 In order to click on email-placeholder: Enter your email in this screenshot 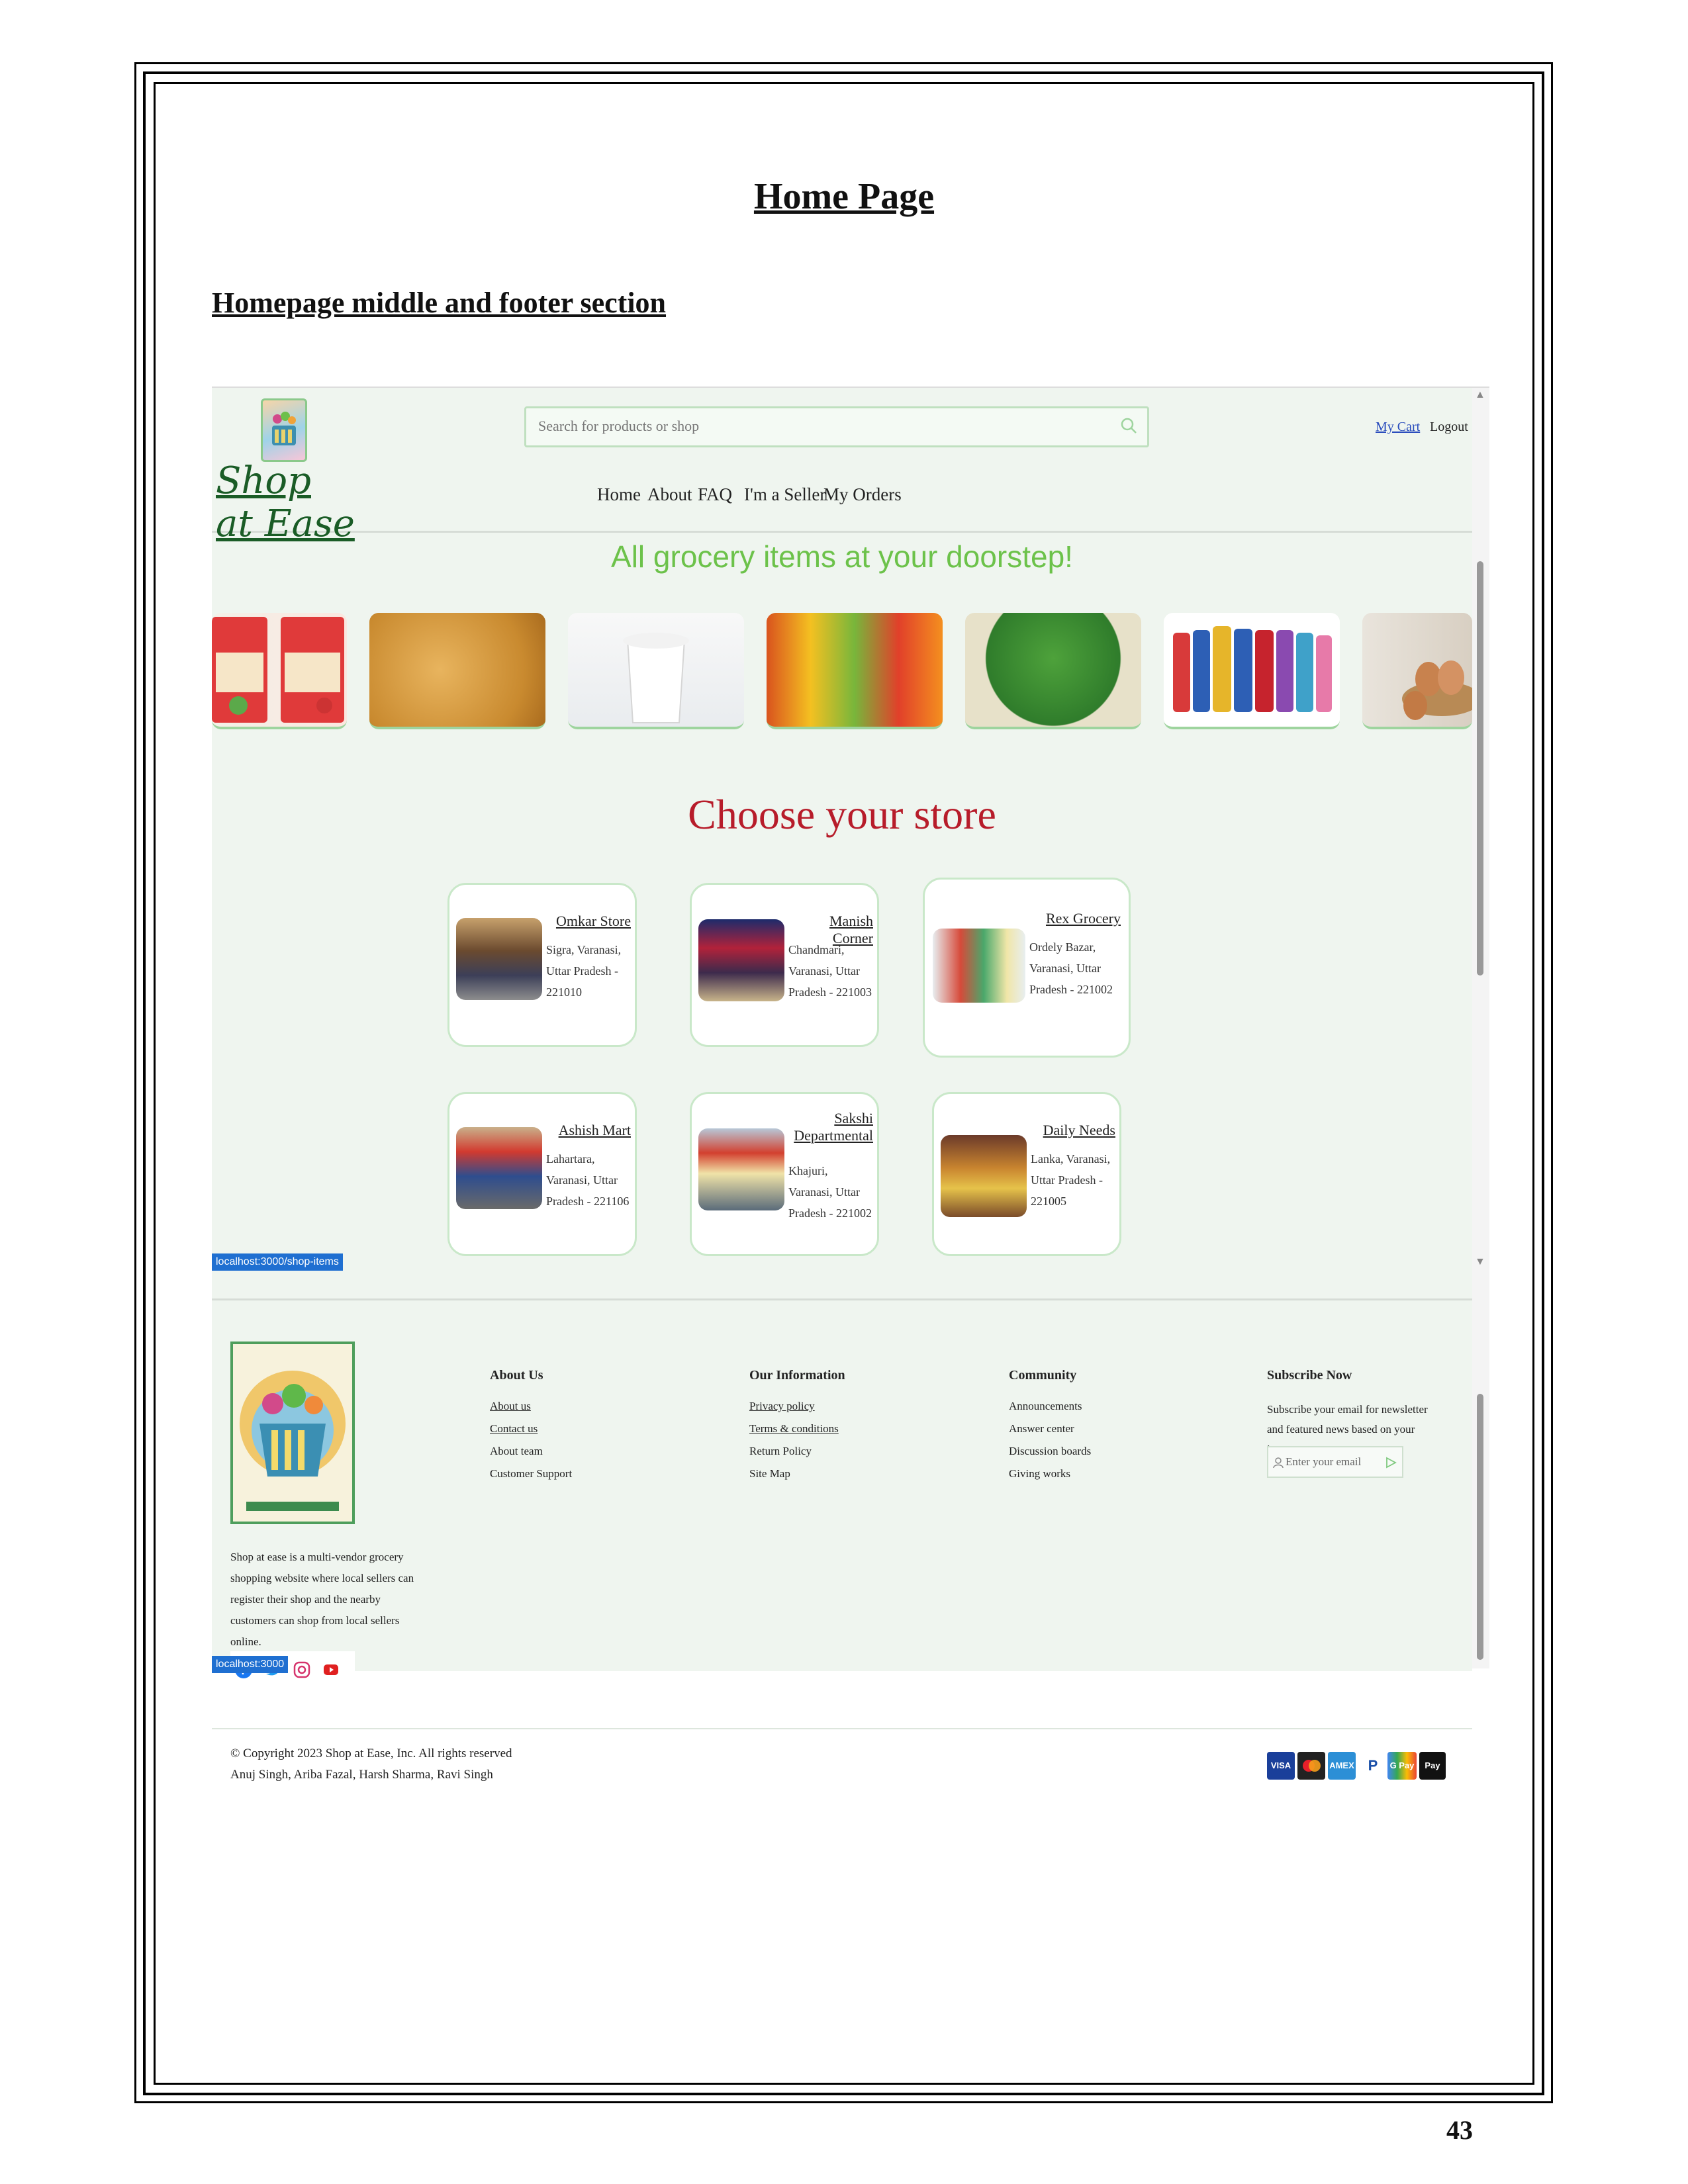, I will do `click(1324, 1462)`.